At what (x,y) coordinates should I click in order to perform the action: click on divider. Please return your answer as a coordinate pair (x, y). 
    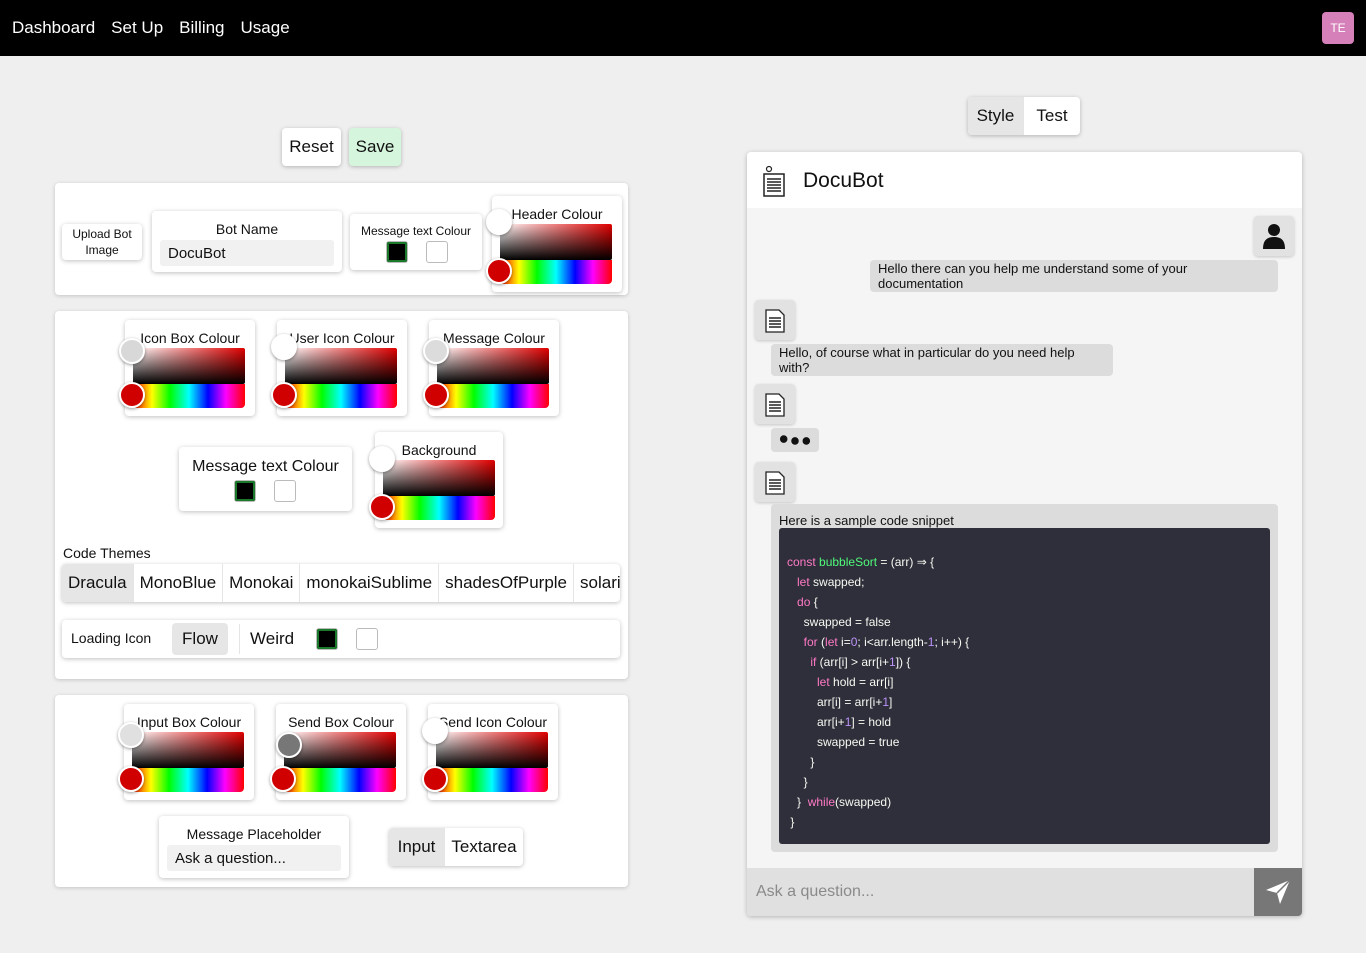
    Looking at the image, I should click on (239, 639).